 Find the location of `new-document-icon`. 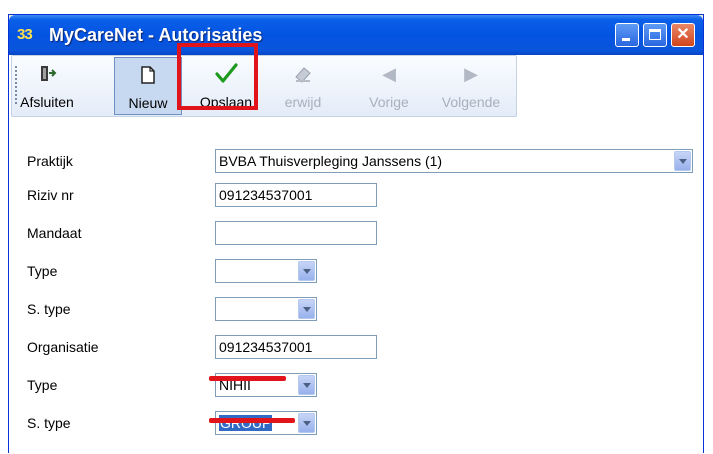

new-document-icon is located at coordinates (148, 75).